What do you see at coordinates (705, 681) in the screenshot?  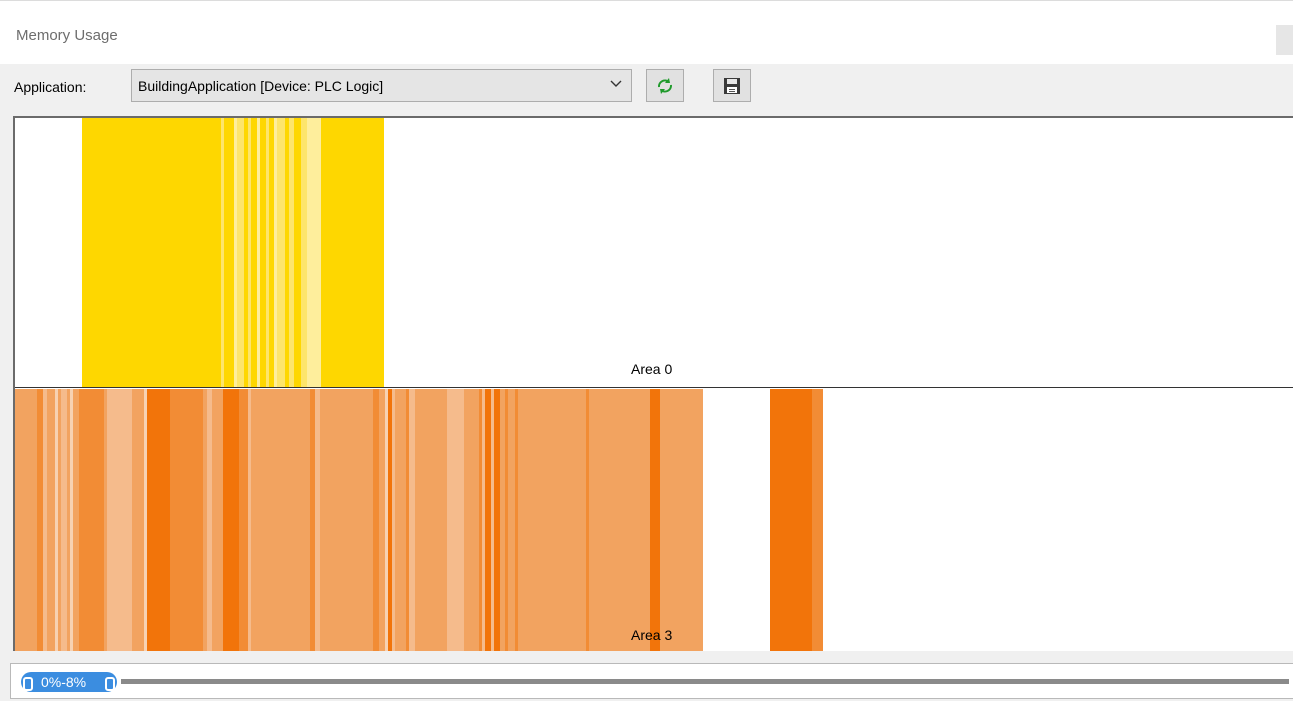 I see `scrollbar-track` at bounding box center [705, 681].